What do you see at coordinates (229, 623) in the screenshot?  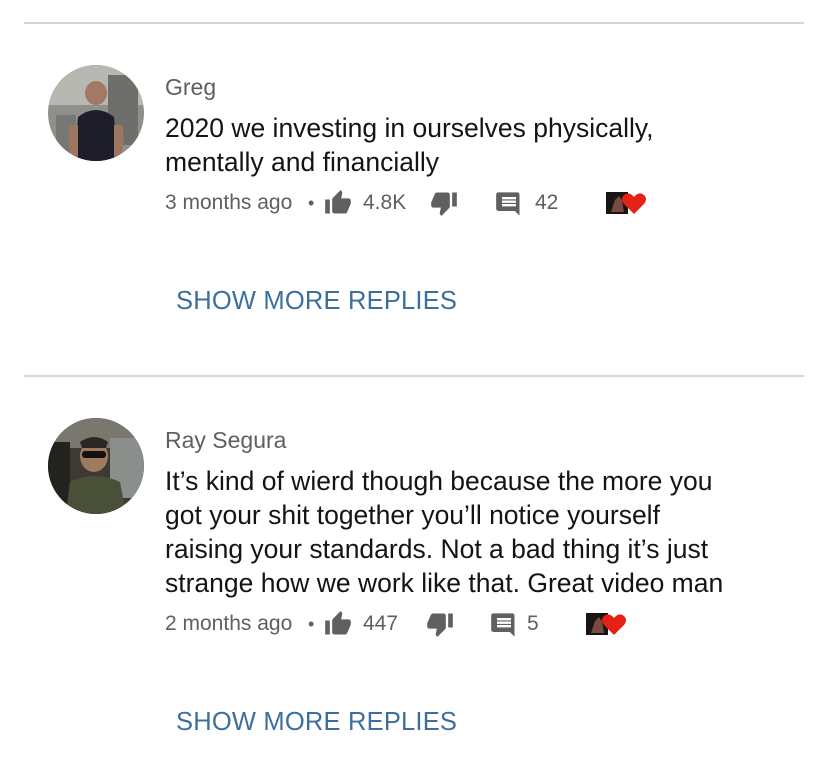 I see `comment-timestamp: 2 months ago` at bounding box center [229, 623].